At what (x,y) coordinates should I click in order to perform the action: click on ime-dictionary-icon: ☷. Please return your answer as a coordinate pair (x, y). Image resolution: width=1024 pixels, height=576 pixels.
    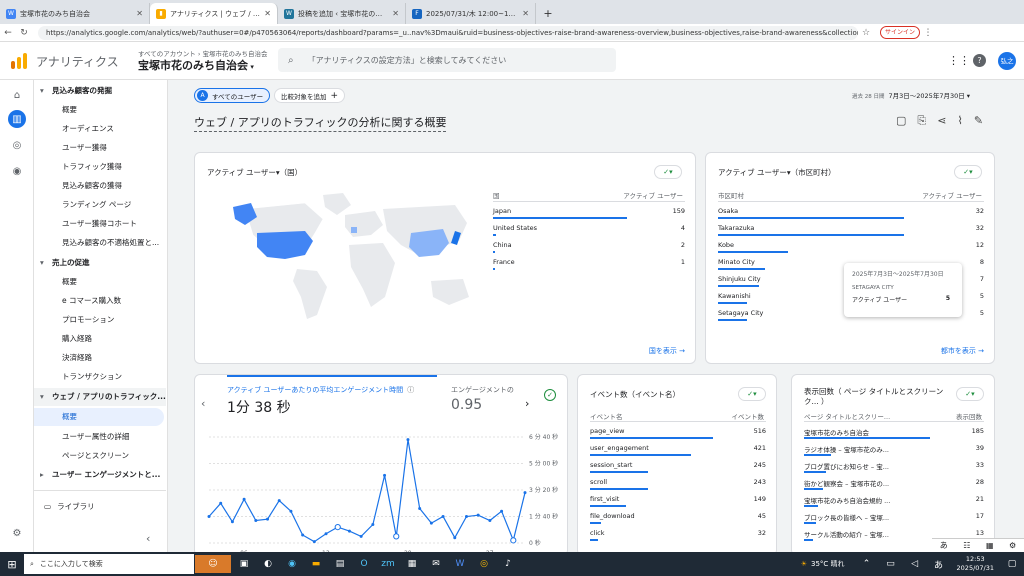
    Looking at the image, I should click on (966, 545).